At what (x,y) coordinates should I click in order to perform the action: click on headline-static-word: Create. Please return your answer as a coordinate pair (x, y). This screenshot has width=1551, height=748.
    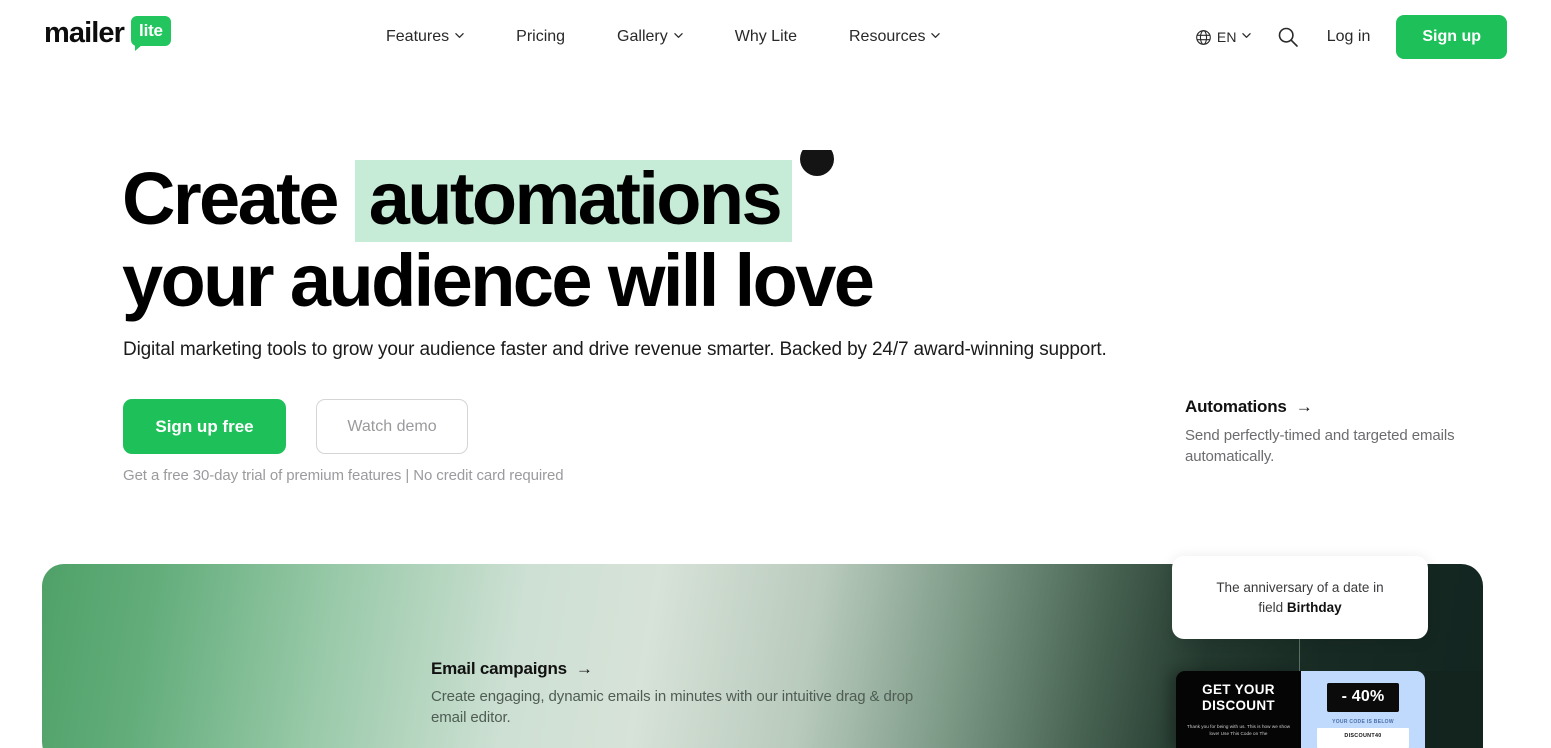
    Looking at the image, I should click on (230, 198).